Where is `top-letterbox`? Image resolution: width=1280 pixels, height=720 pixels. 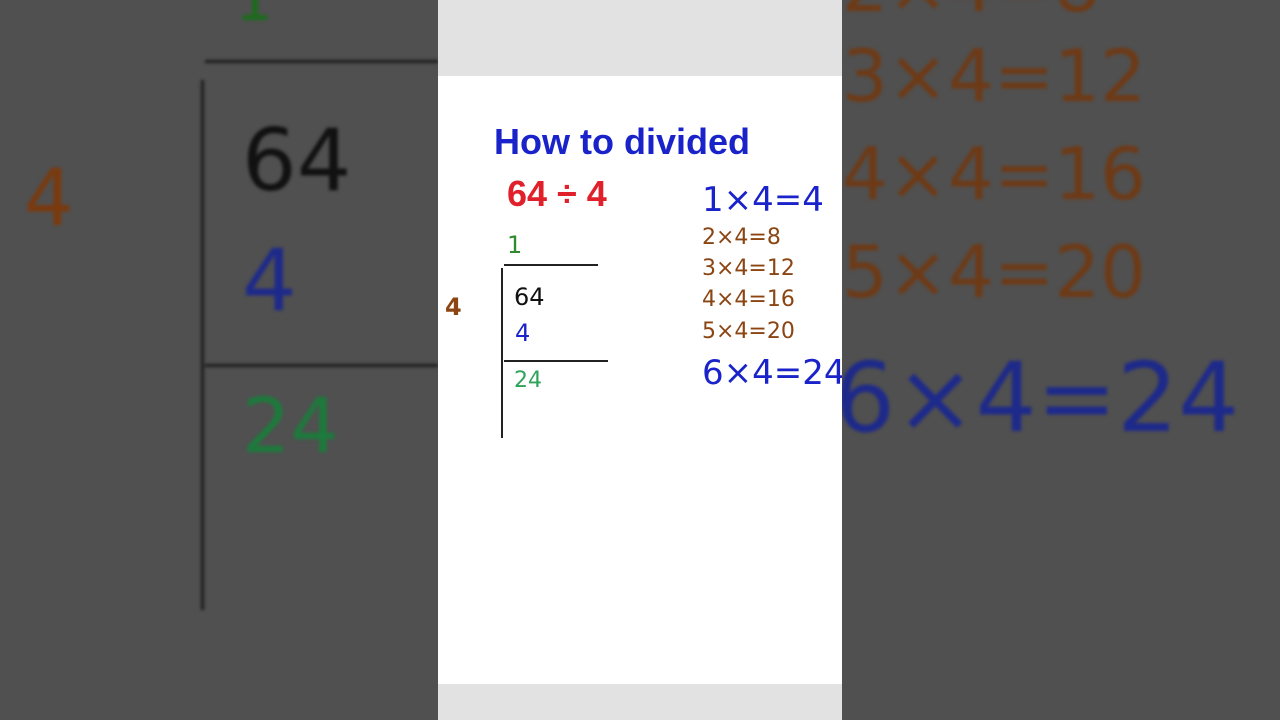 top-letterbox is located at coordinates (640, 38).